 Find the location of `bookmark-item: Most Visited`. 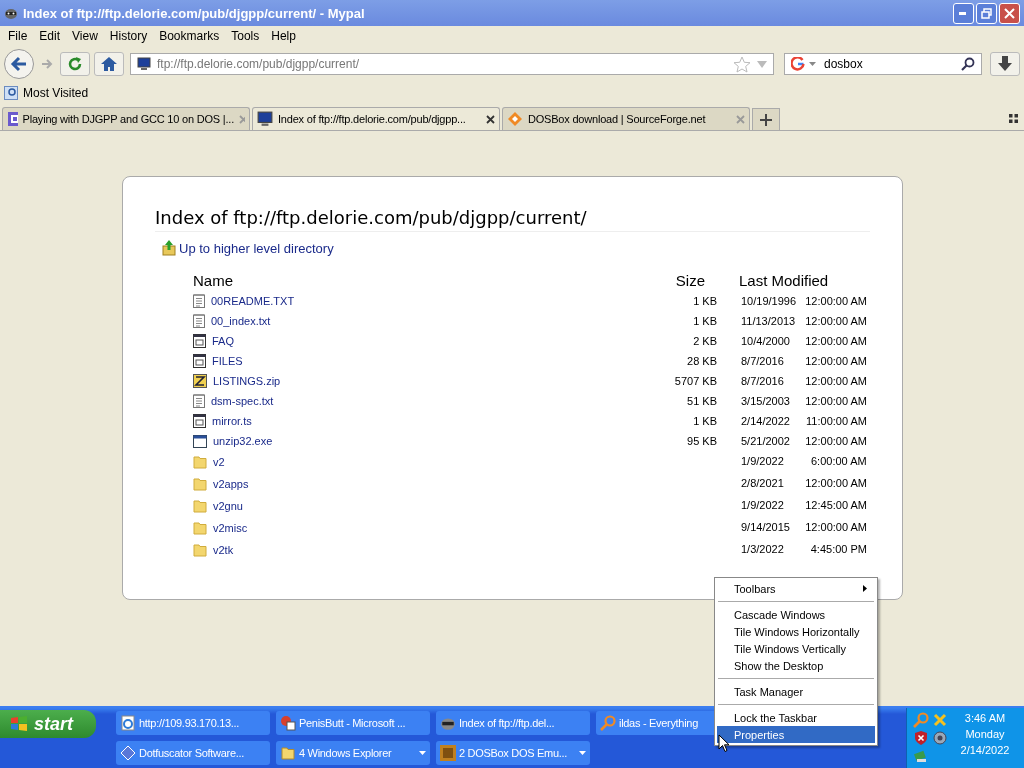

bookmark-item: Most Visited is located at coordinates (46, 93).